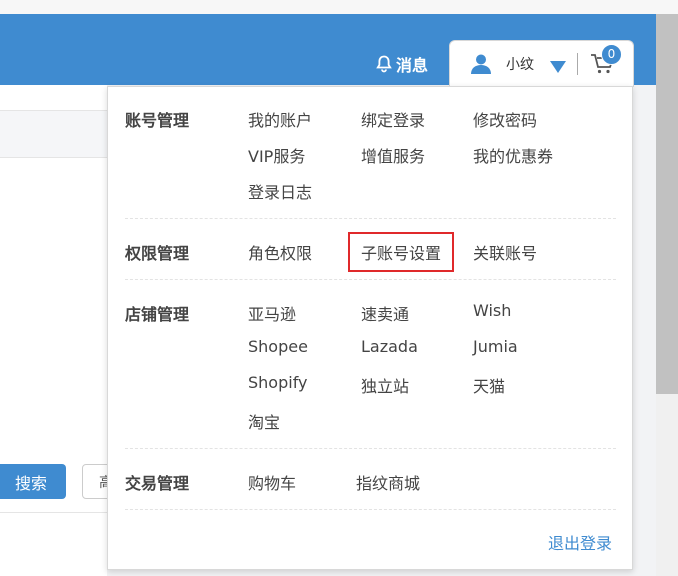 The width and height of the screenshot is (678, 576). I want to click on user-avatar-icon, so click(481, 66).